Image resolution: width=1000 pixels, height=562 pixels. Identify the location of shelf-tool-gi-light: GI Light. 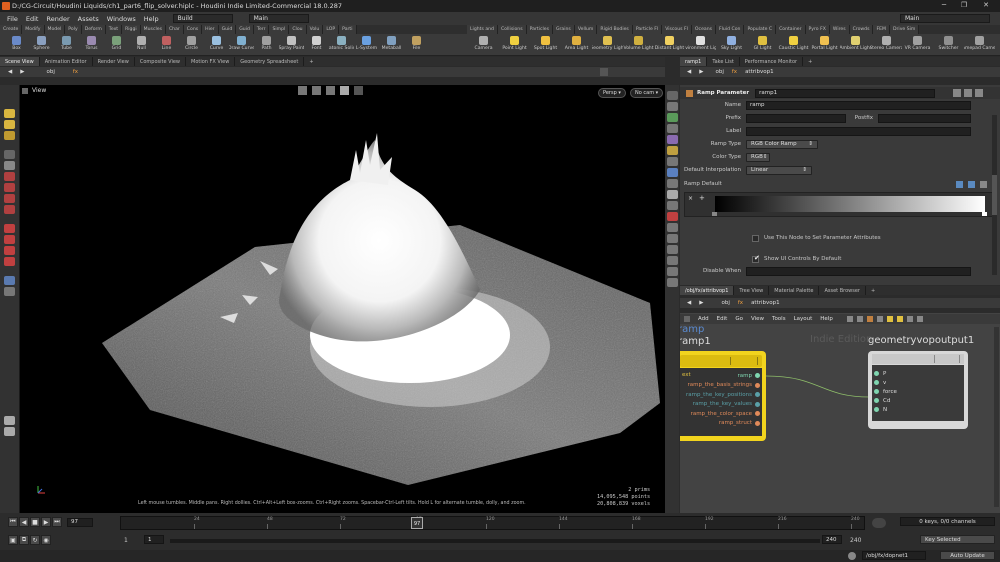
(762, 45).